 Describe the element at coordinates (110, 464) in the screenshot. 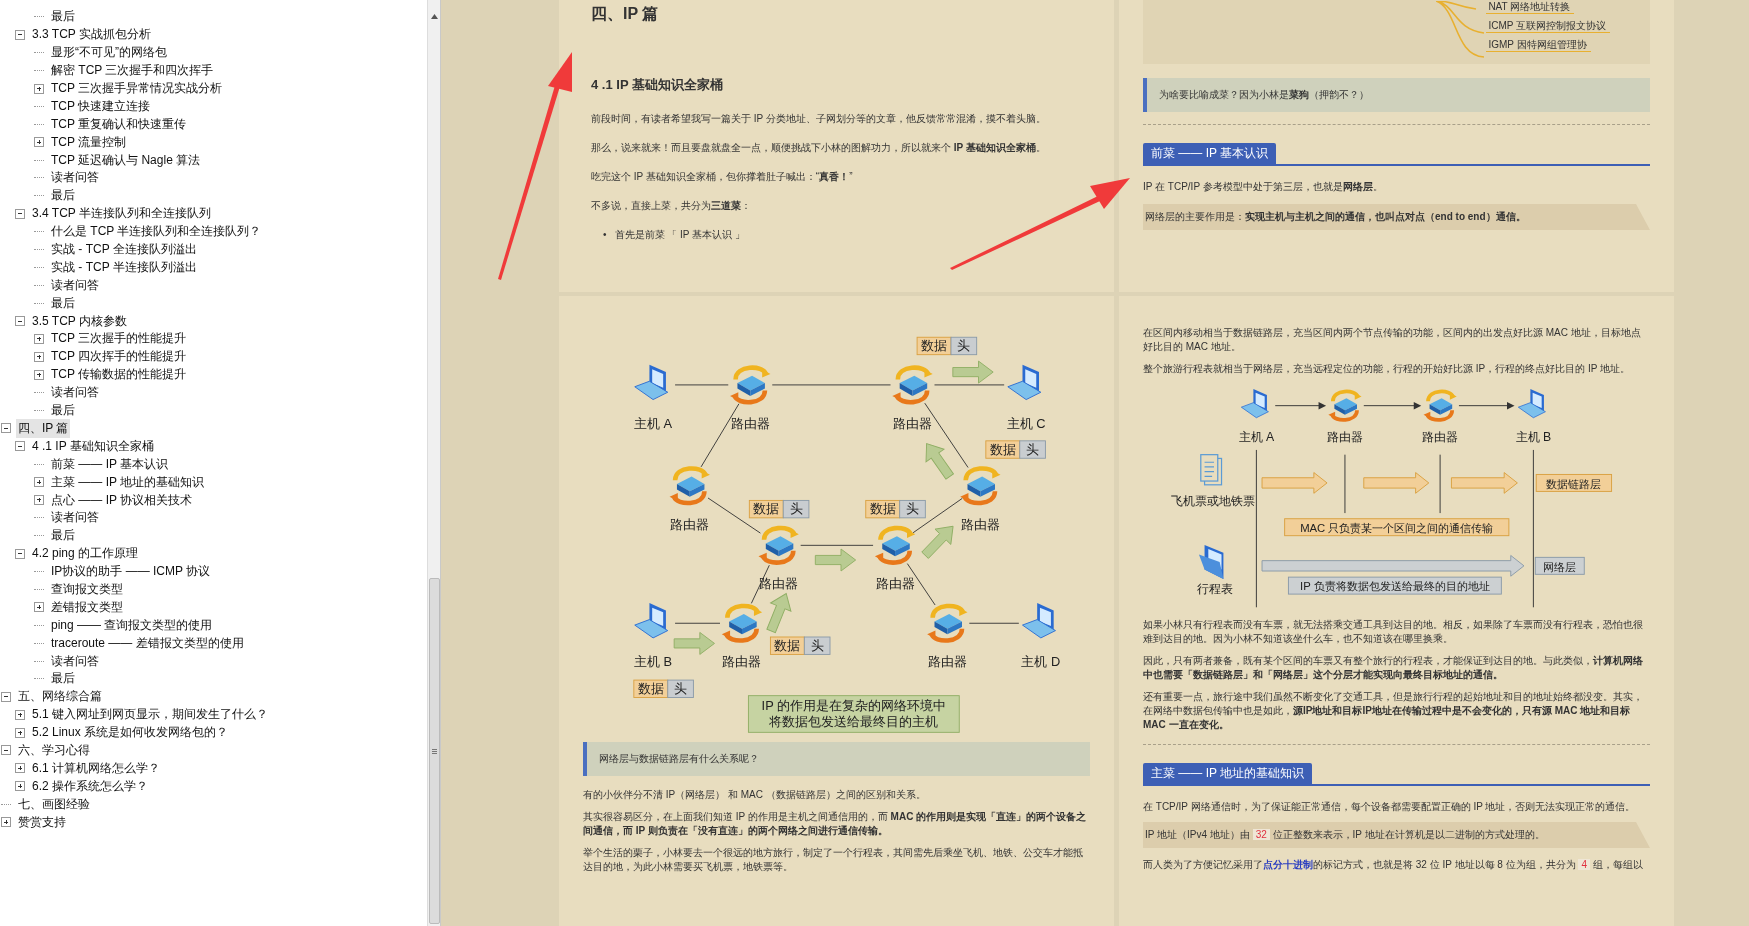

I see `outline-item: 前菜 —— IP 基本认识` at that location.